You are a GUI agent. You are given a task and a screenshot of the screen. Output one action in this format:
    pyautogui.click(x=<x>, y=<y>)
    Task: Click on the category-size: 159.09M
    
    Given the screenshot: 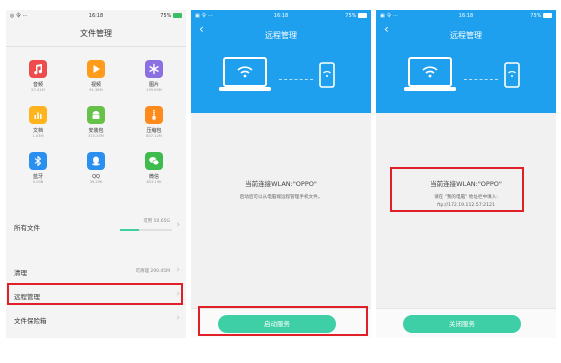 What is the action you would take?
    pyautogui.click(x=154, y=90)
    